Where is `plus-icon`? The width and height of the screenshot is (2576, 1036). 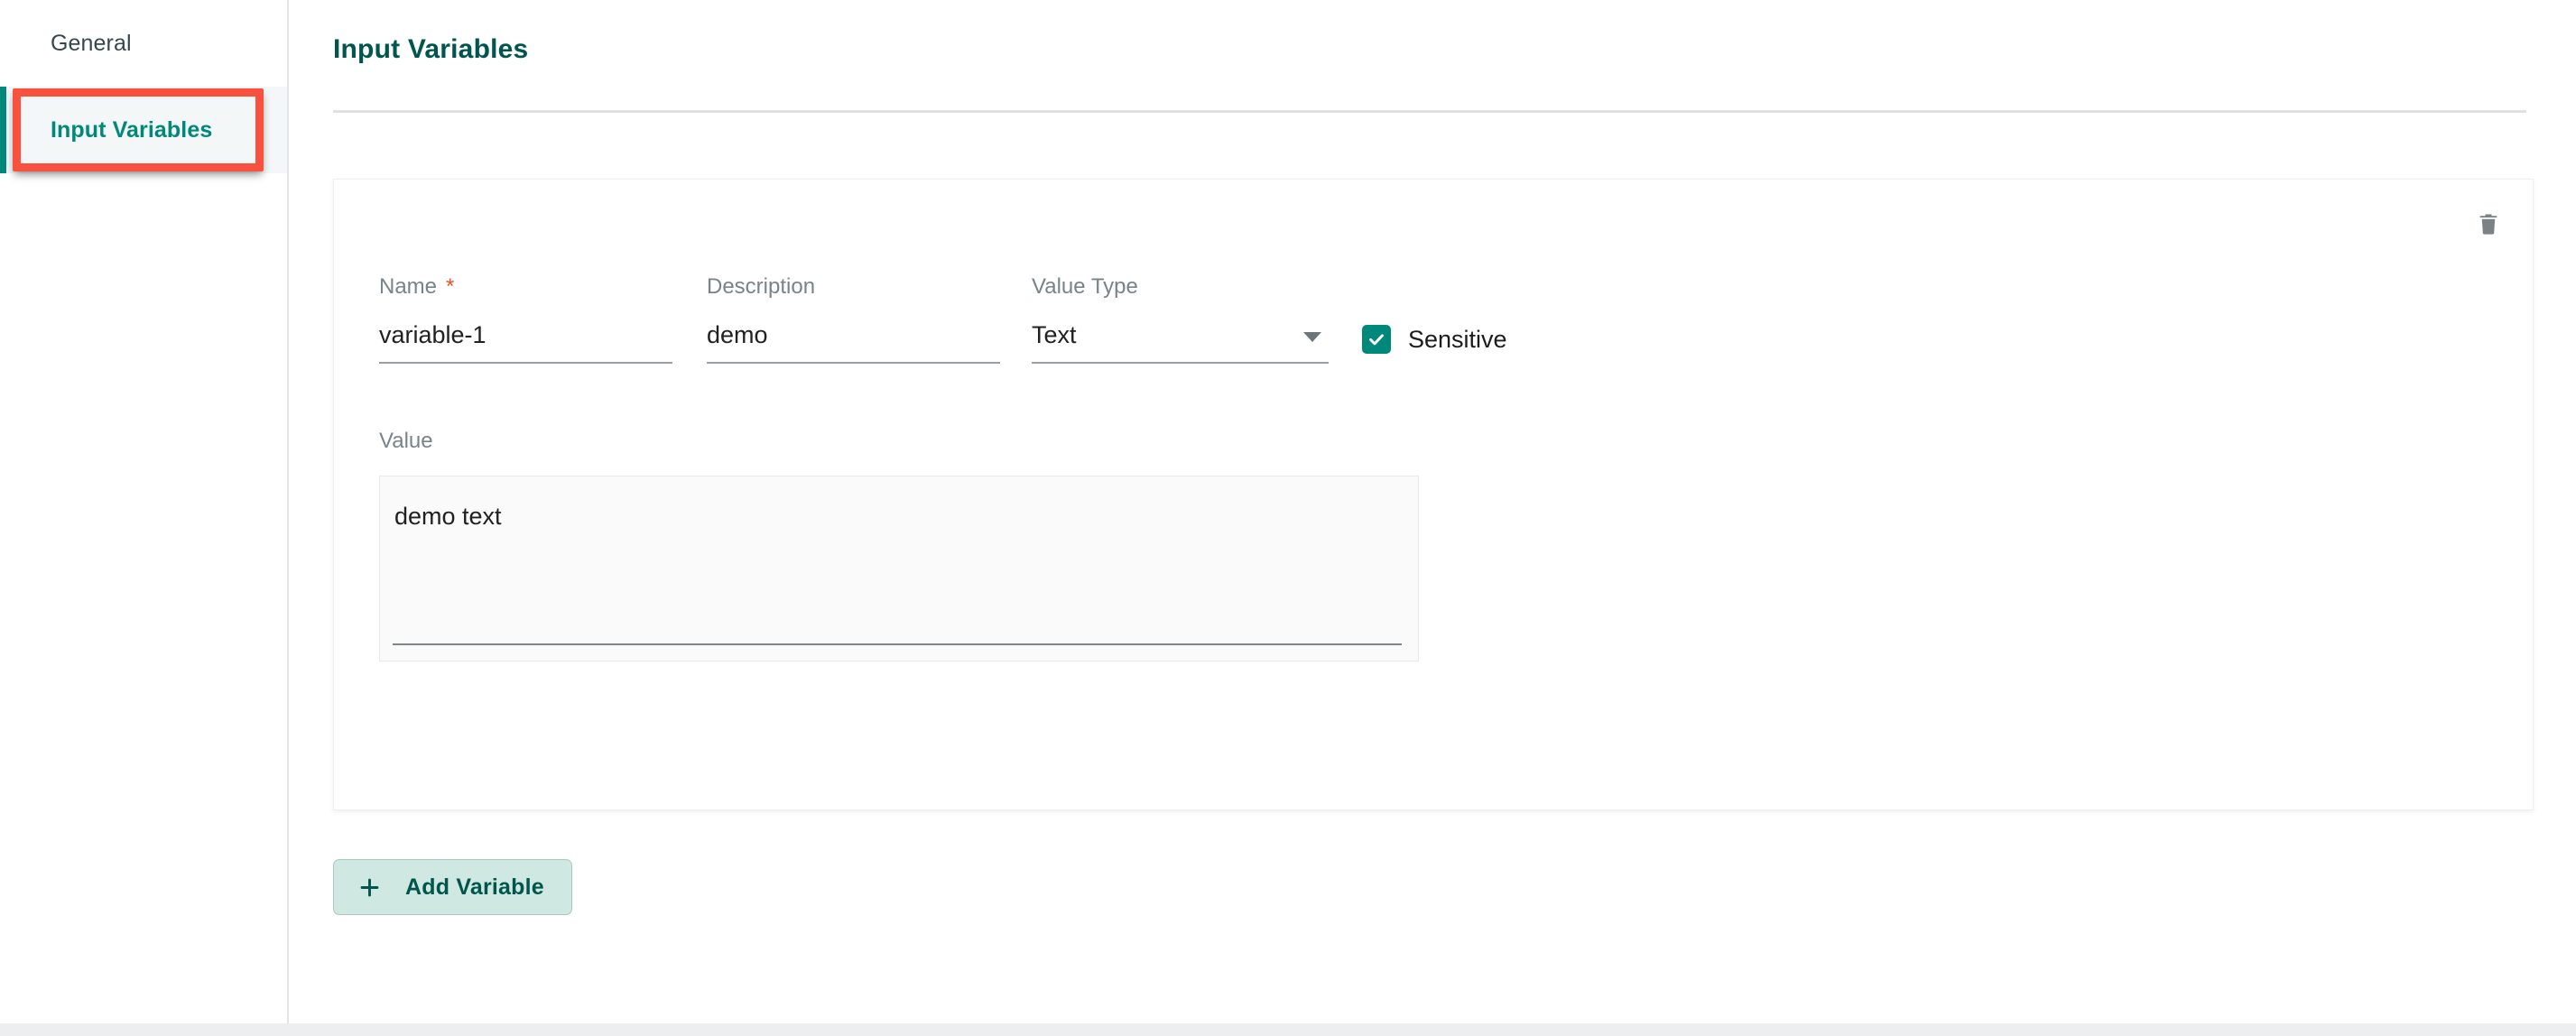
plus-icon is located at coordinates (369, 887).